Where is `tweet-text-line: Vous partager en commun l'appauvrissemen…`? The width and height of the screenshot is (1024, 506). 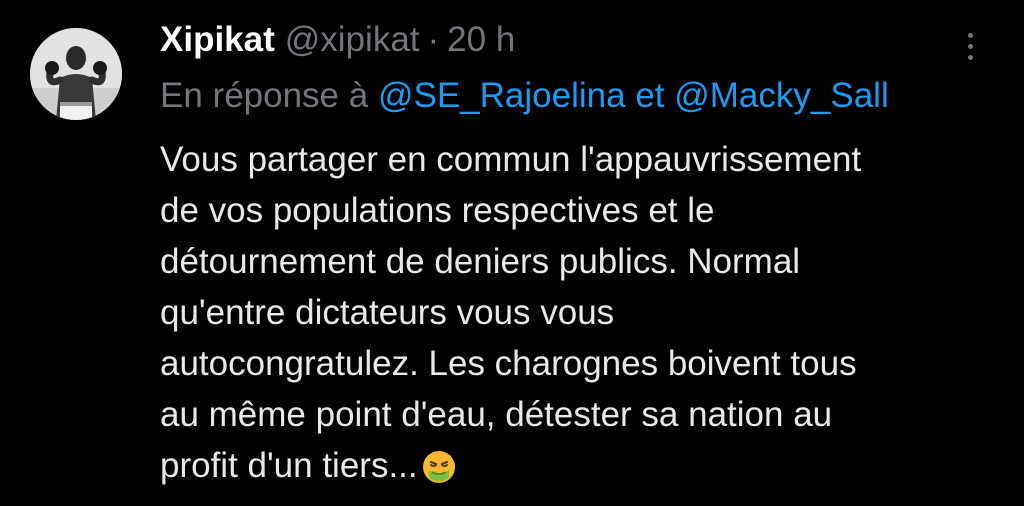 tweet-text-line: Vous partager en commun l'appauvrissemen… is located at coordinates (511, 159).